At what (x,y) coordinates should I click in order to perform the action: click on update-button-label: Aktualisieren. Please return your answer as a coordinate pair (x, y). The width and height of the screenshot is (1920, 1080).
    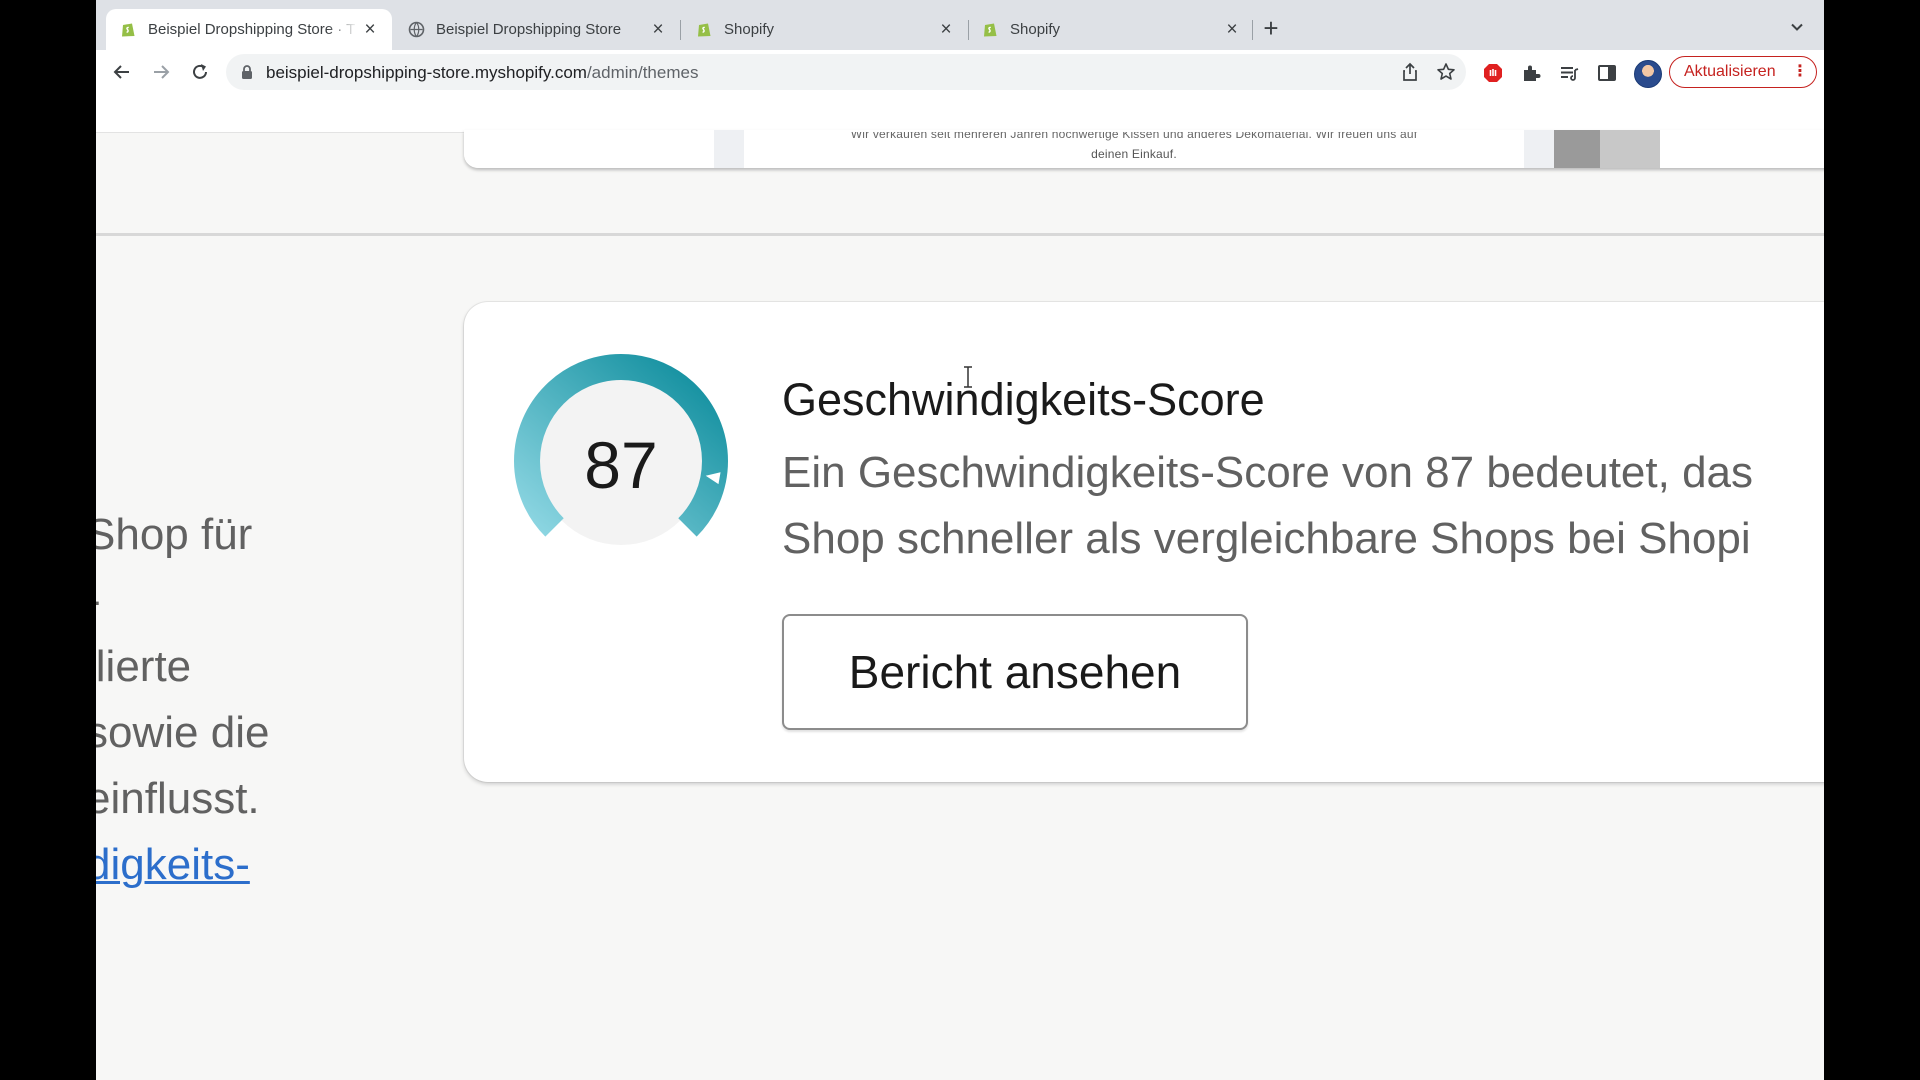
    Looking at the image, I should click on (1730, 71).